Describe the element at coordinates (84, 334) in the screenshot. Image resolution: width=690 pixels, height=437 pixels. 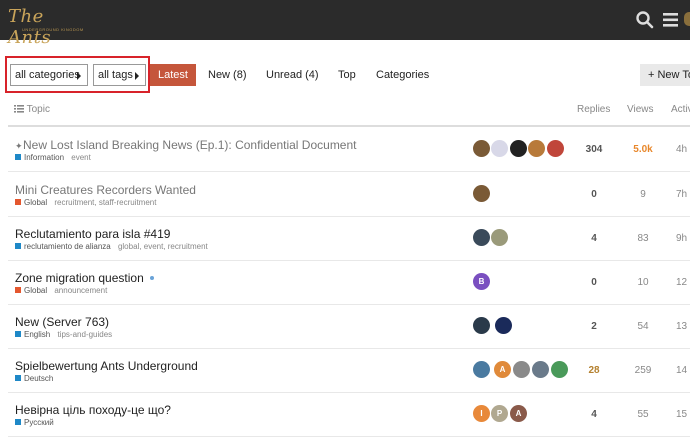
I see `topic-tags: tips-and-guides` at that location.